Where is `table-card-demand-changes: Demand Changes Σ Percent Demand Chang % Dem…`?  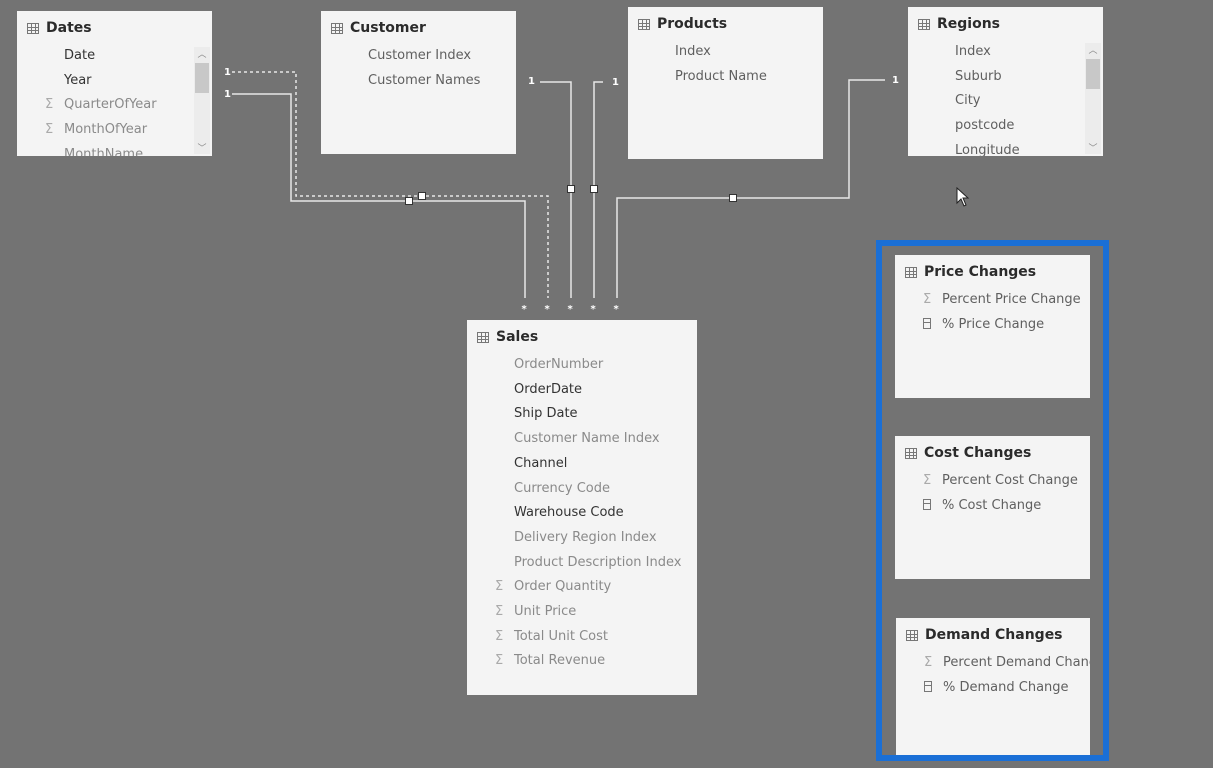 table-card-demand-changes: Demand Changes Σ Percent Demand Chang % Dem… is located at coordinates (993, 688).